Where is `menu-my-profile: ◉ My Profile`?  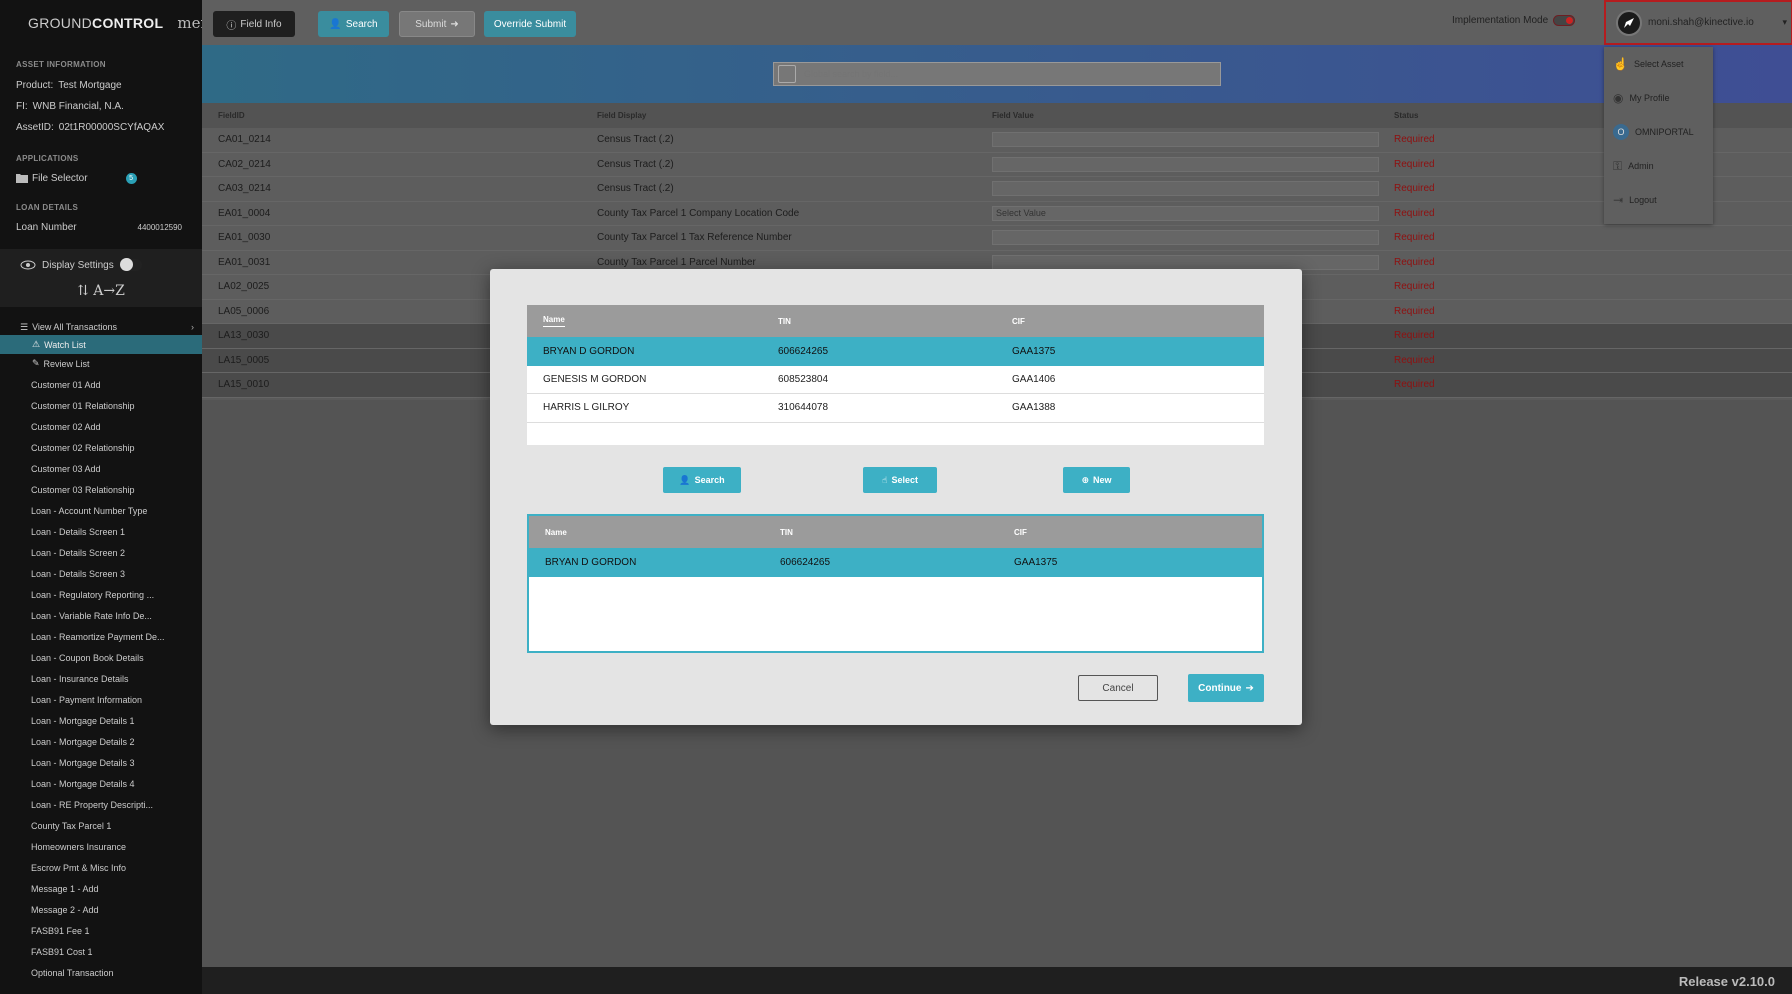 menu-my-profile: ◉ My Profile is located at coordinates (1658, 98).